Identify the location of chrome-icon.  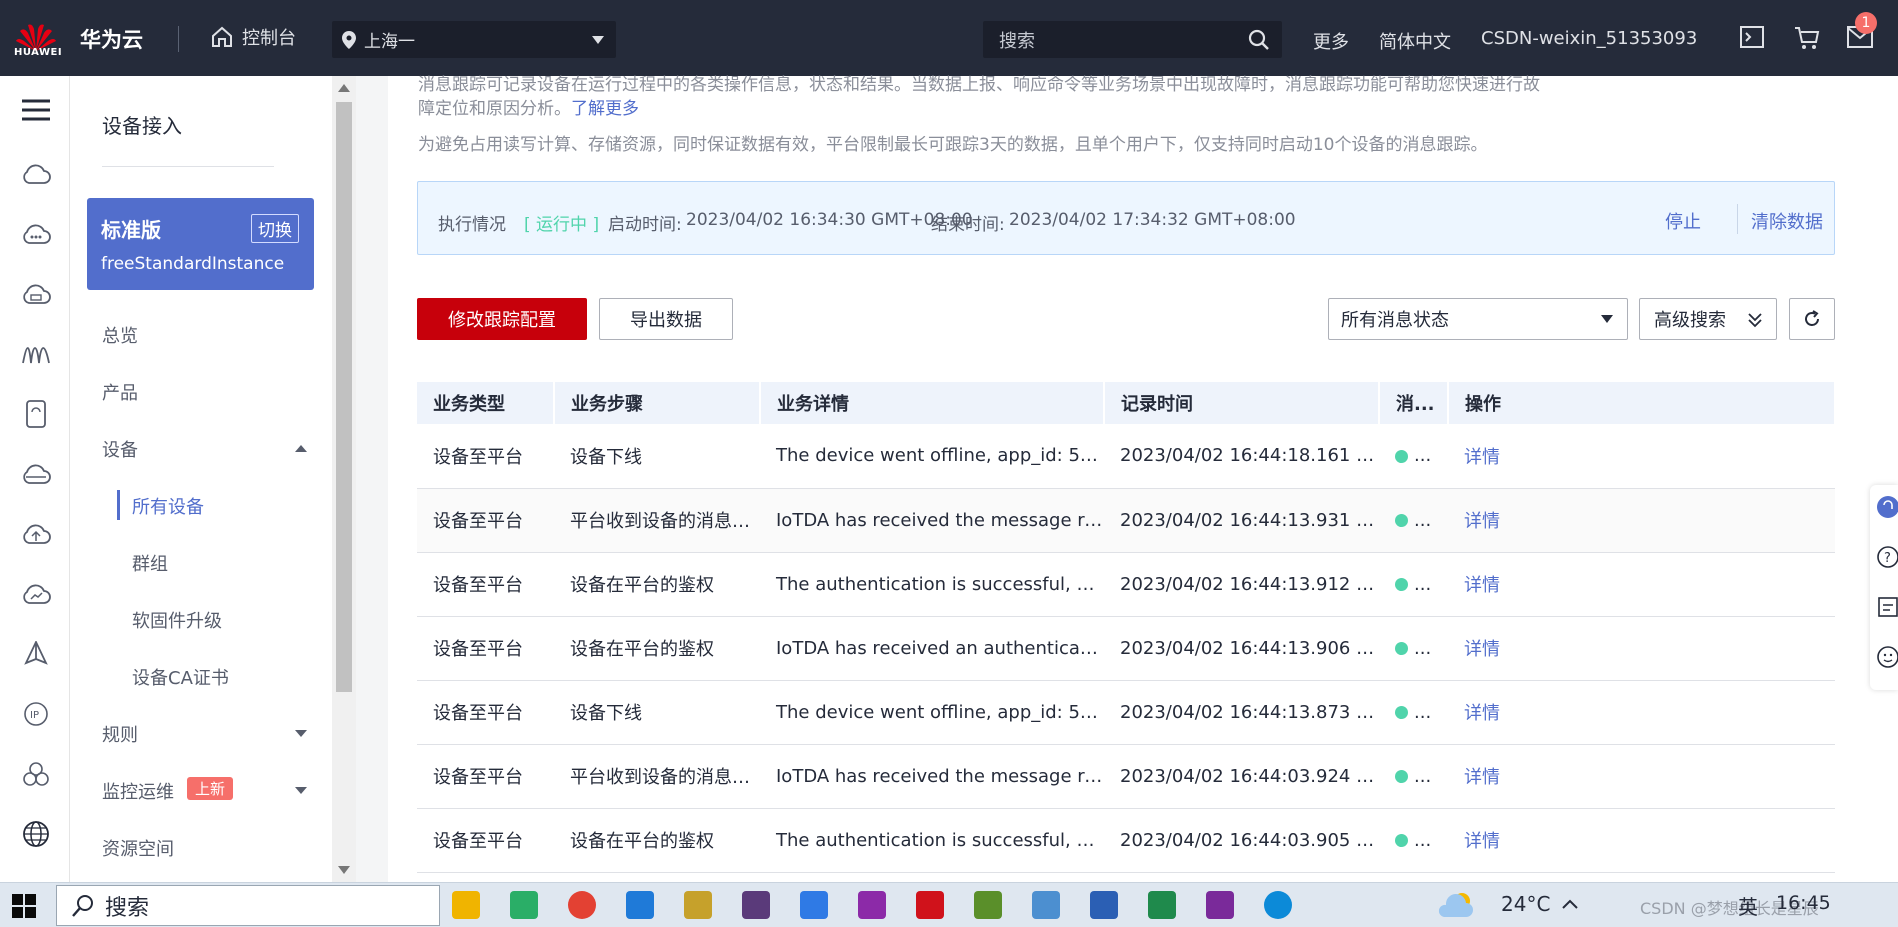
(582, 905).